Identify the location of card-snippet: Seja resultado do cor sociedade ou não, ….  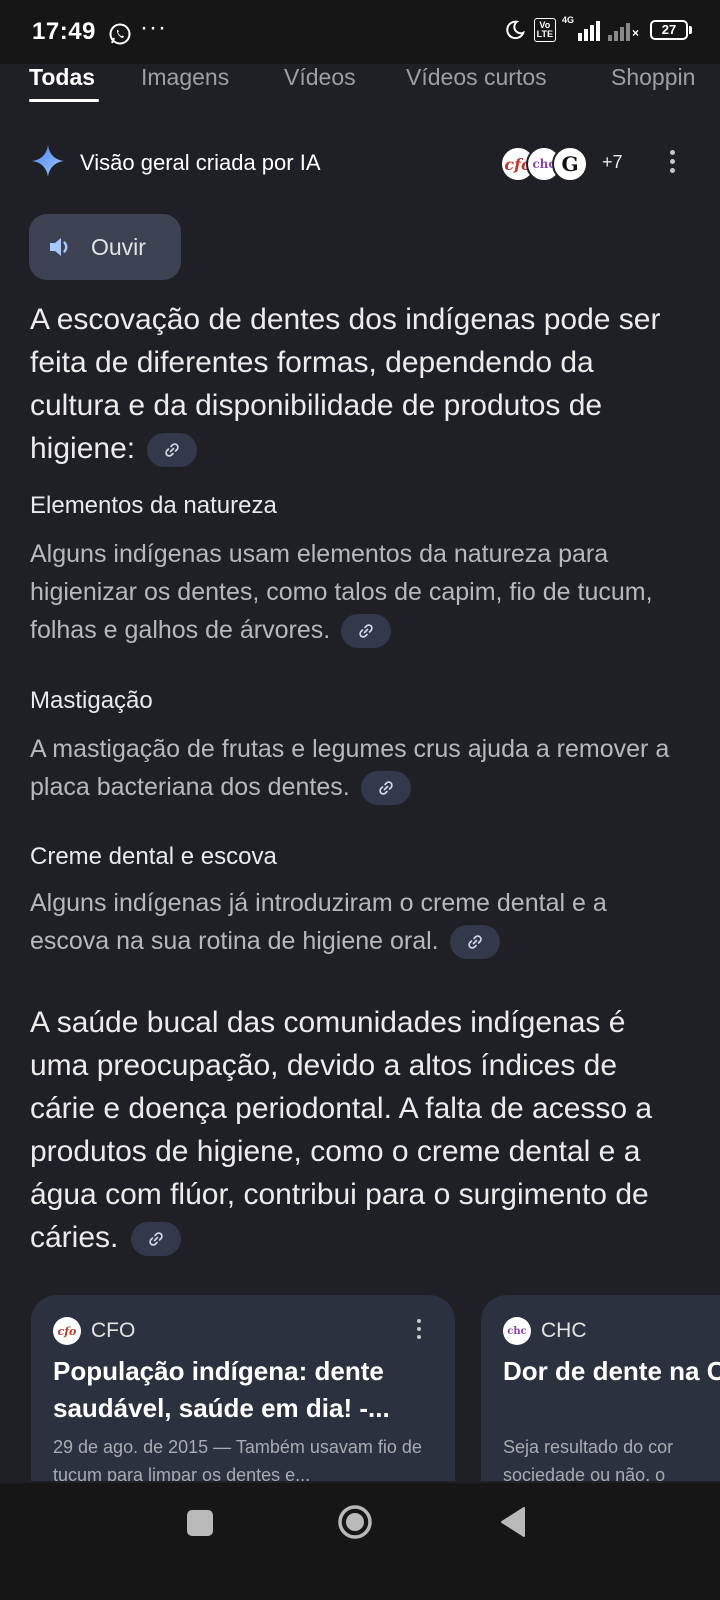
(588, 1459).